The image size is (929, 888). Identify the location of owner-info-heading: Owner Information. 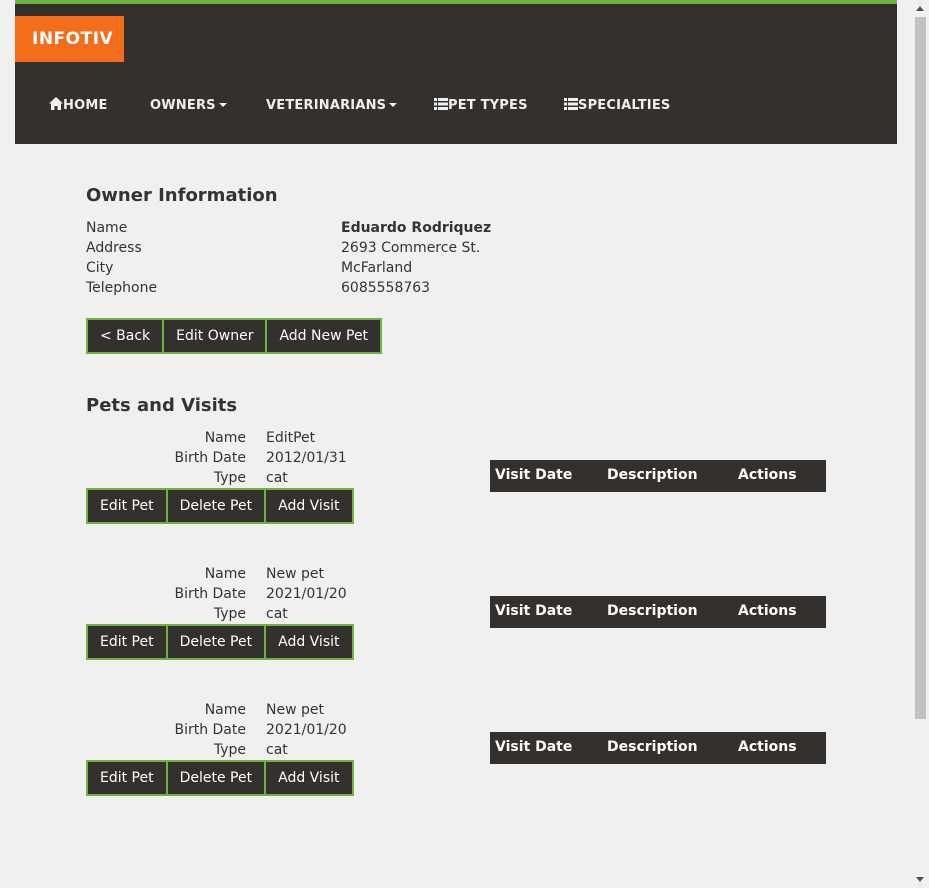
(182, 195).